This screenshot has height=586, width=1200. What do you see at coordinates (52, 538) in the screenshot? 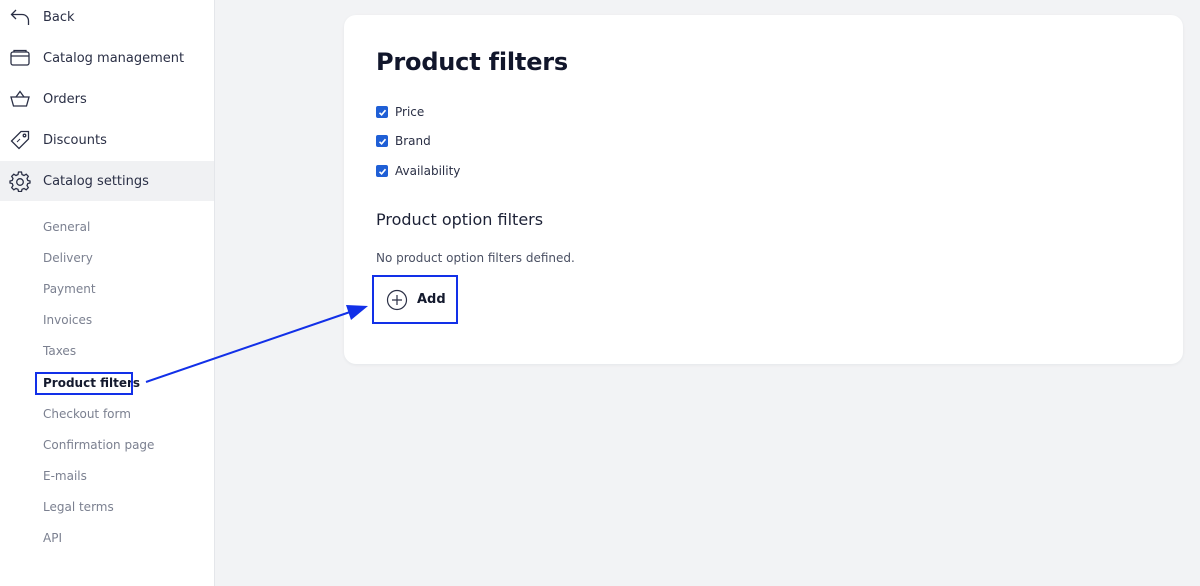
I see `subnav-api: API` at bounding box center [52, 538].